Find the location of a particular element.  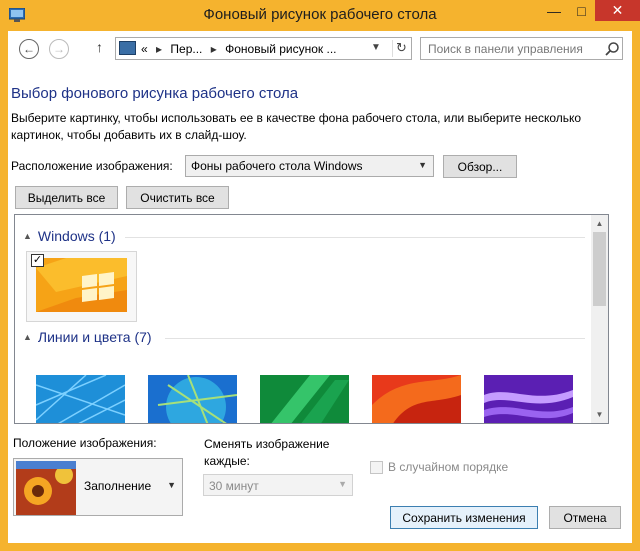

refresh-icon: ↻ is located at coordinates (401, 48).